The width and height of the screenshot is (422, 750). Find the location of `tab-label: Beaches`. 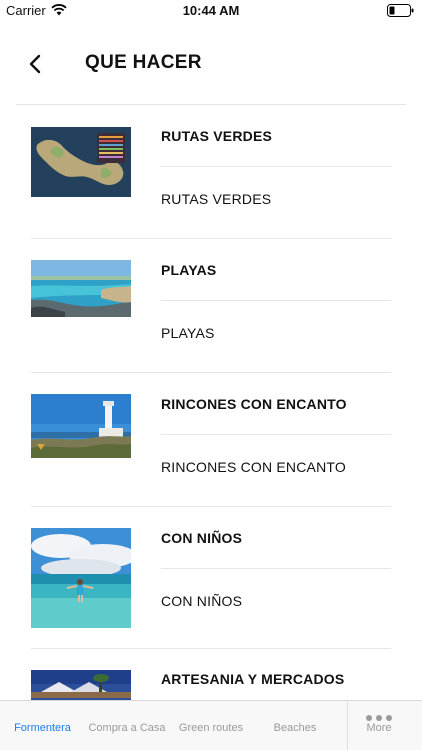

tab-label: Beaches is located at coordinates (295, 728).